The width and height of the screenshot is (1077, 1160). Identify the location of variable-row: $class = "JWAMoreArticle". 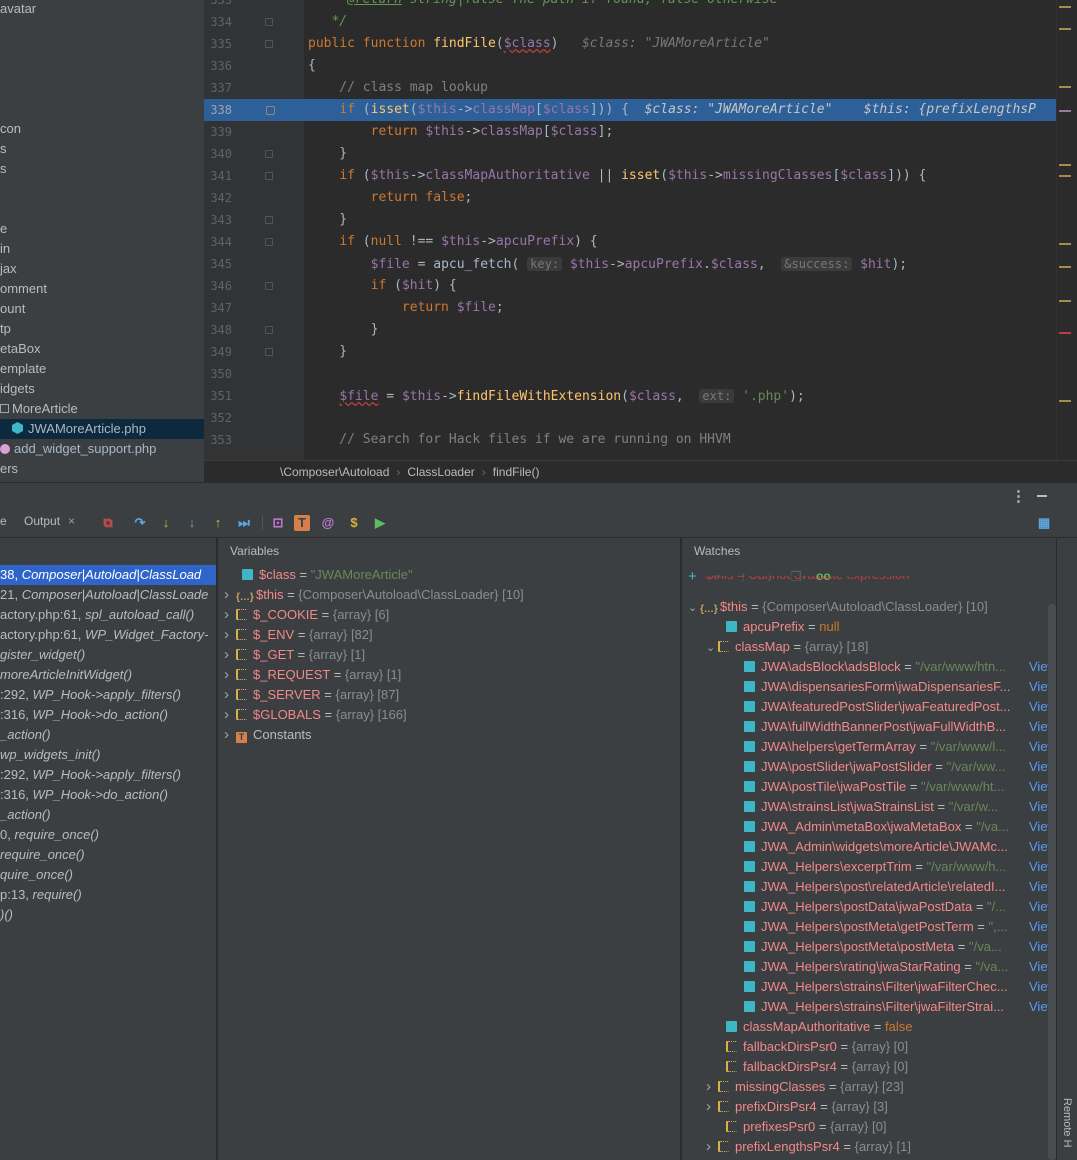
(327, 575).